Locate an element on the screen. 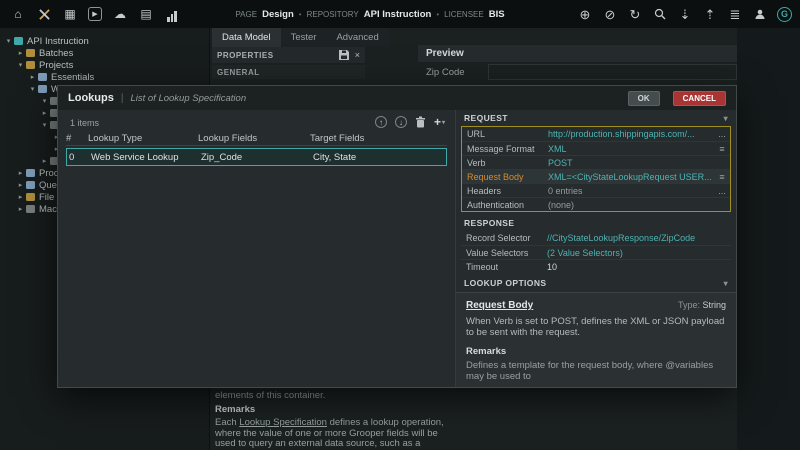 The width and height of the screenshot is (800, 450). properties-title: PROPERTIES is located at coordinates (245, 55).